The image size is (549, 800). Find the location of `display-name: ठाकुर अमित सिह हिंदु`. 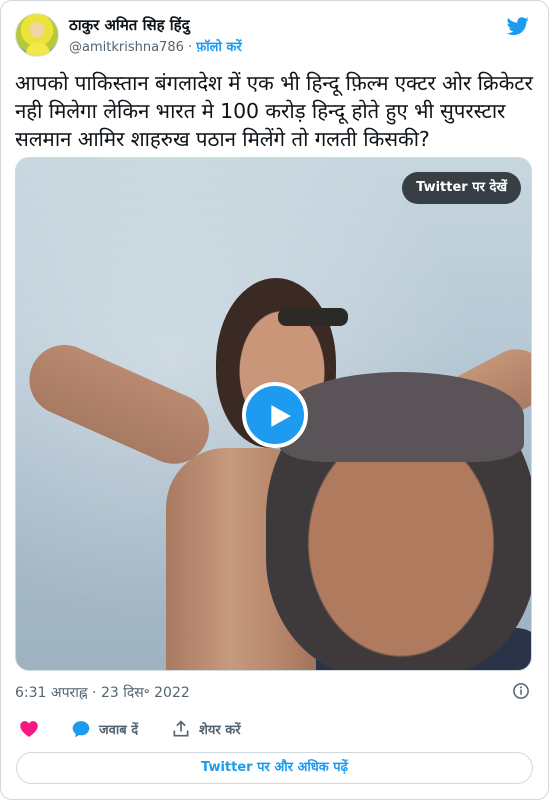

display-name: ठाकुर अमित सिह हिंदु is located at coordinates (129, 25).